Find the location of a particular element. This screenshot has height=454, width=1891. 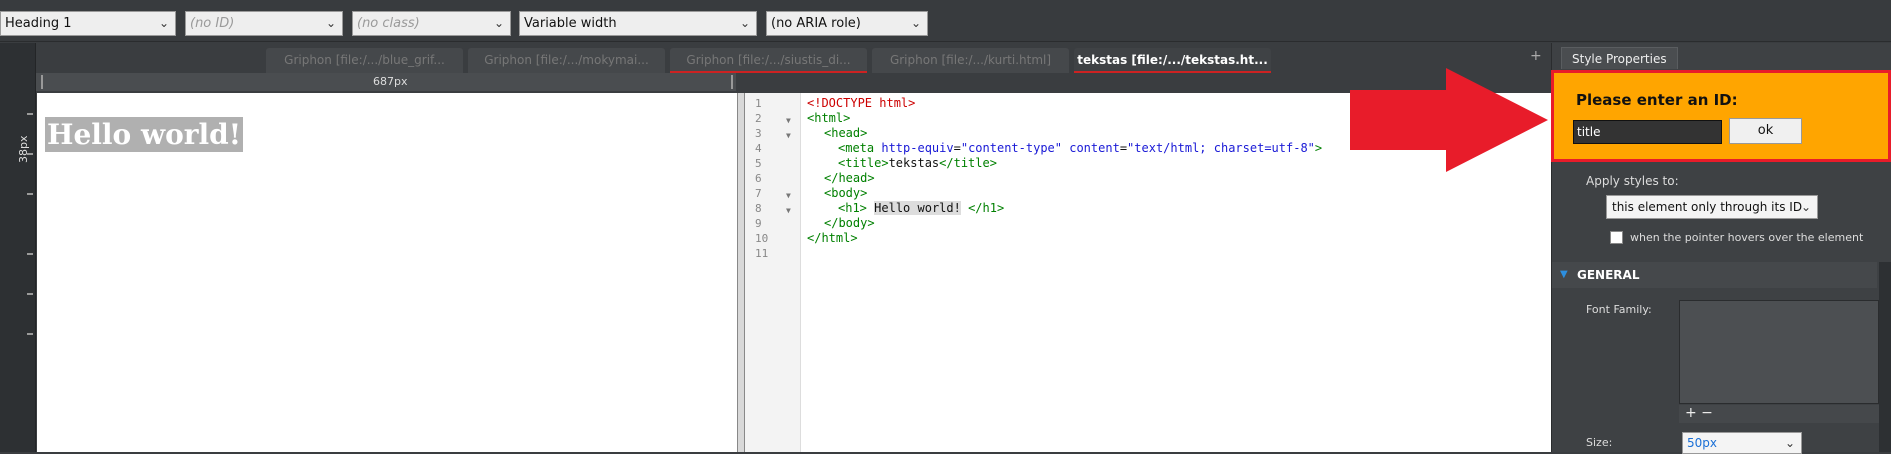

tab-kurti: Griphon [file:/.../kurti.html] is located at coordinates (970, 60).